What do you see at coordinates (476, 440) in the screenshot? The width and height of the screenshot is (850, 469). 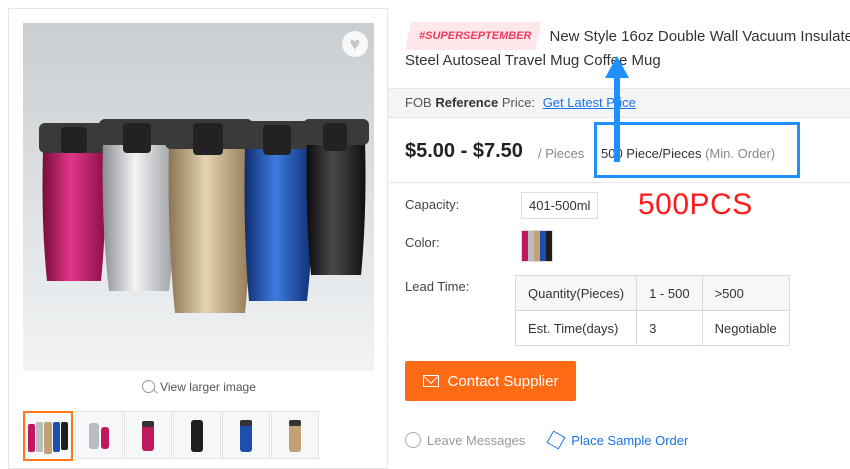 I see `leave-messages-label: Leave Messages` at bounding box center [476, 440].